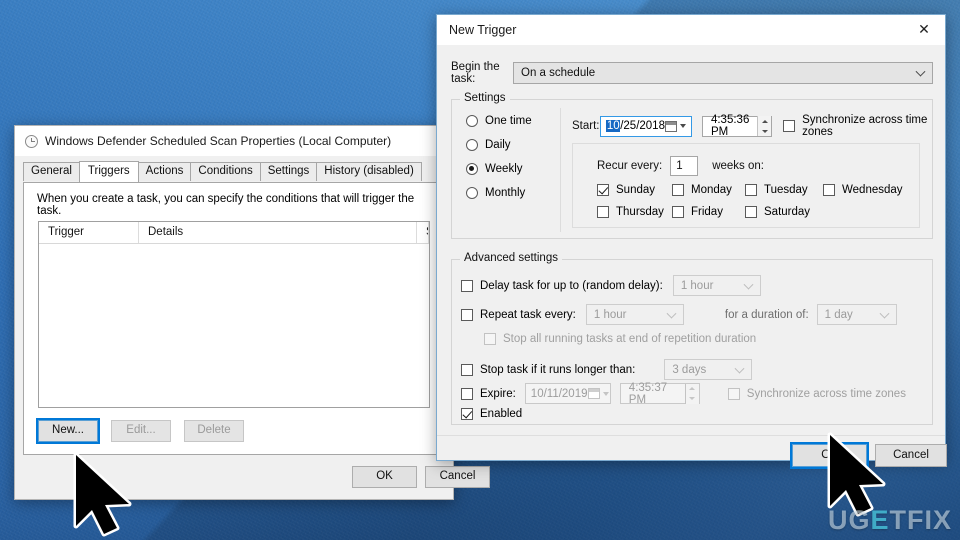 The image size is (960, 540). I want to click on watermark-part1: UG, so click(849, 520).